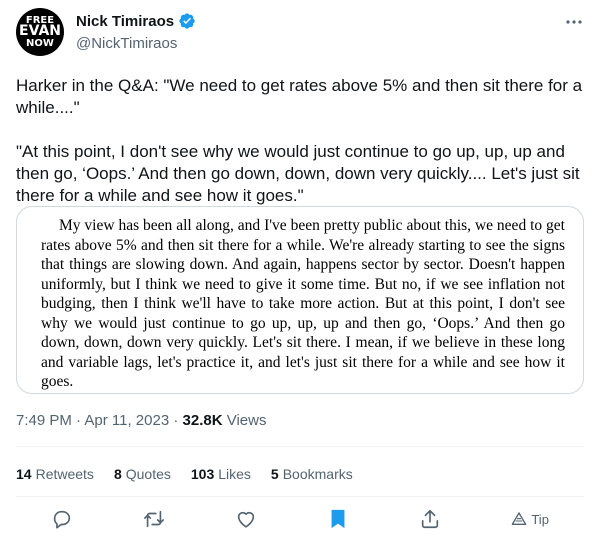  I want to click on retweets-stat: 14 Retweets, so click(55, 474).